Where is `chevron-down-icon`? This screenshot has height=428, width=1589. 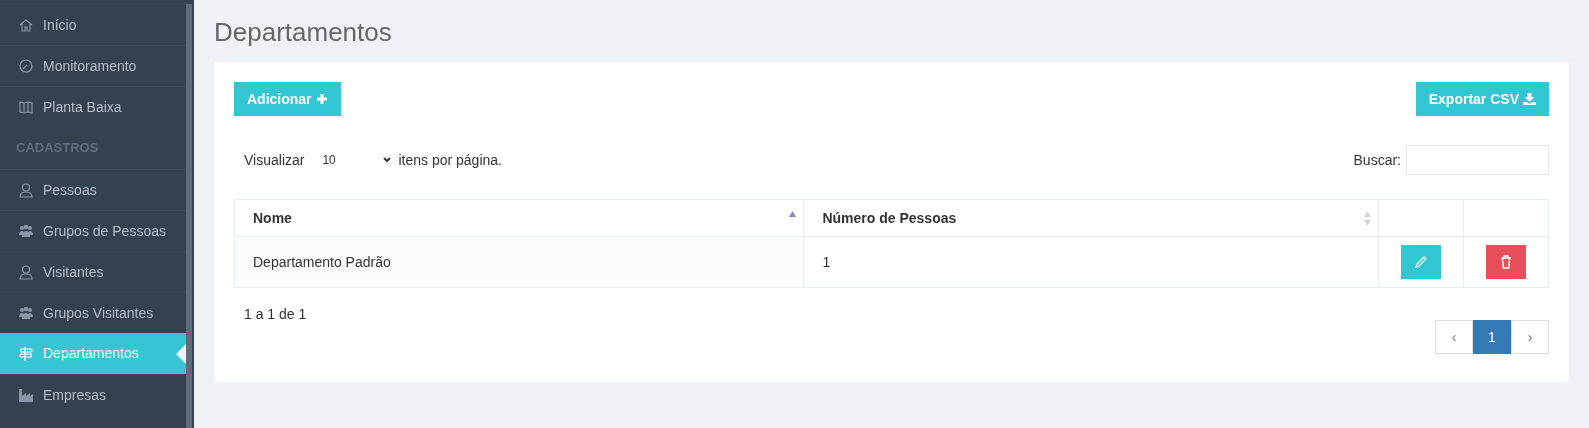 chevron-down-icon is located at coordinates (387, 160).